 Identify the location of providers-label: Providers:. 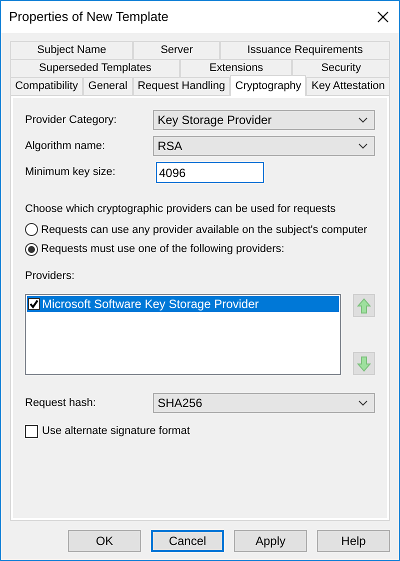
(50, 276).